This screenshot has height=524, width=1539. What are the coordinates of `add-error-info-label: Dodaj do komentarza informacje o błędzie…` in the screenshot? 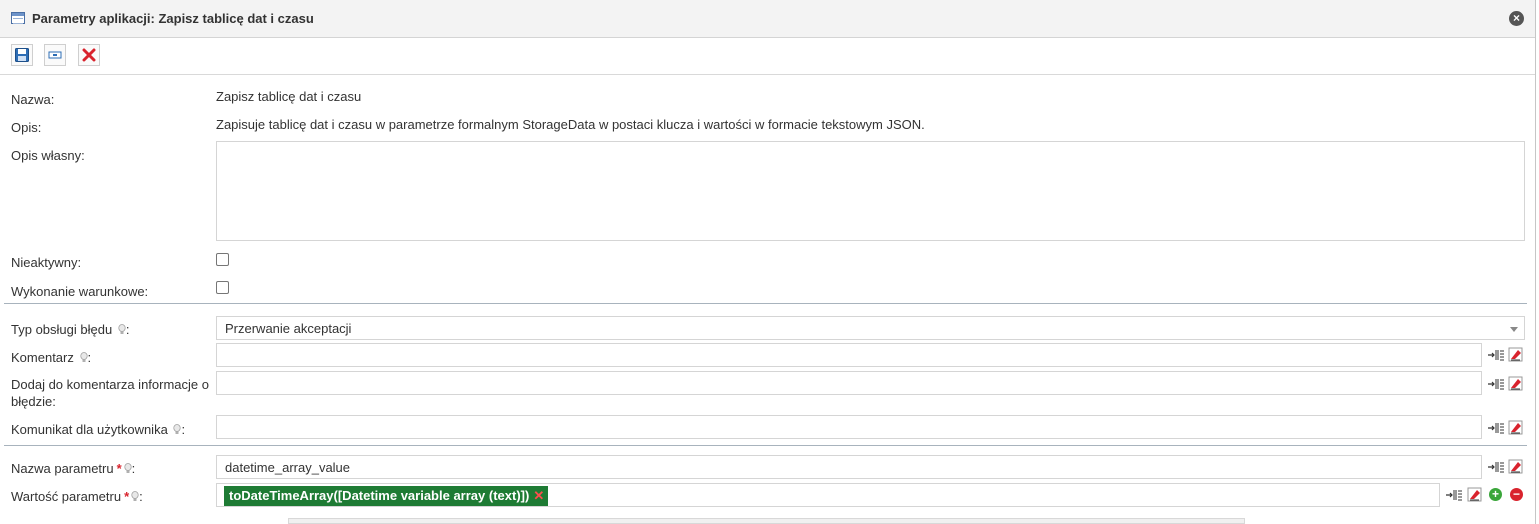 It's located at (110, 393).